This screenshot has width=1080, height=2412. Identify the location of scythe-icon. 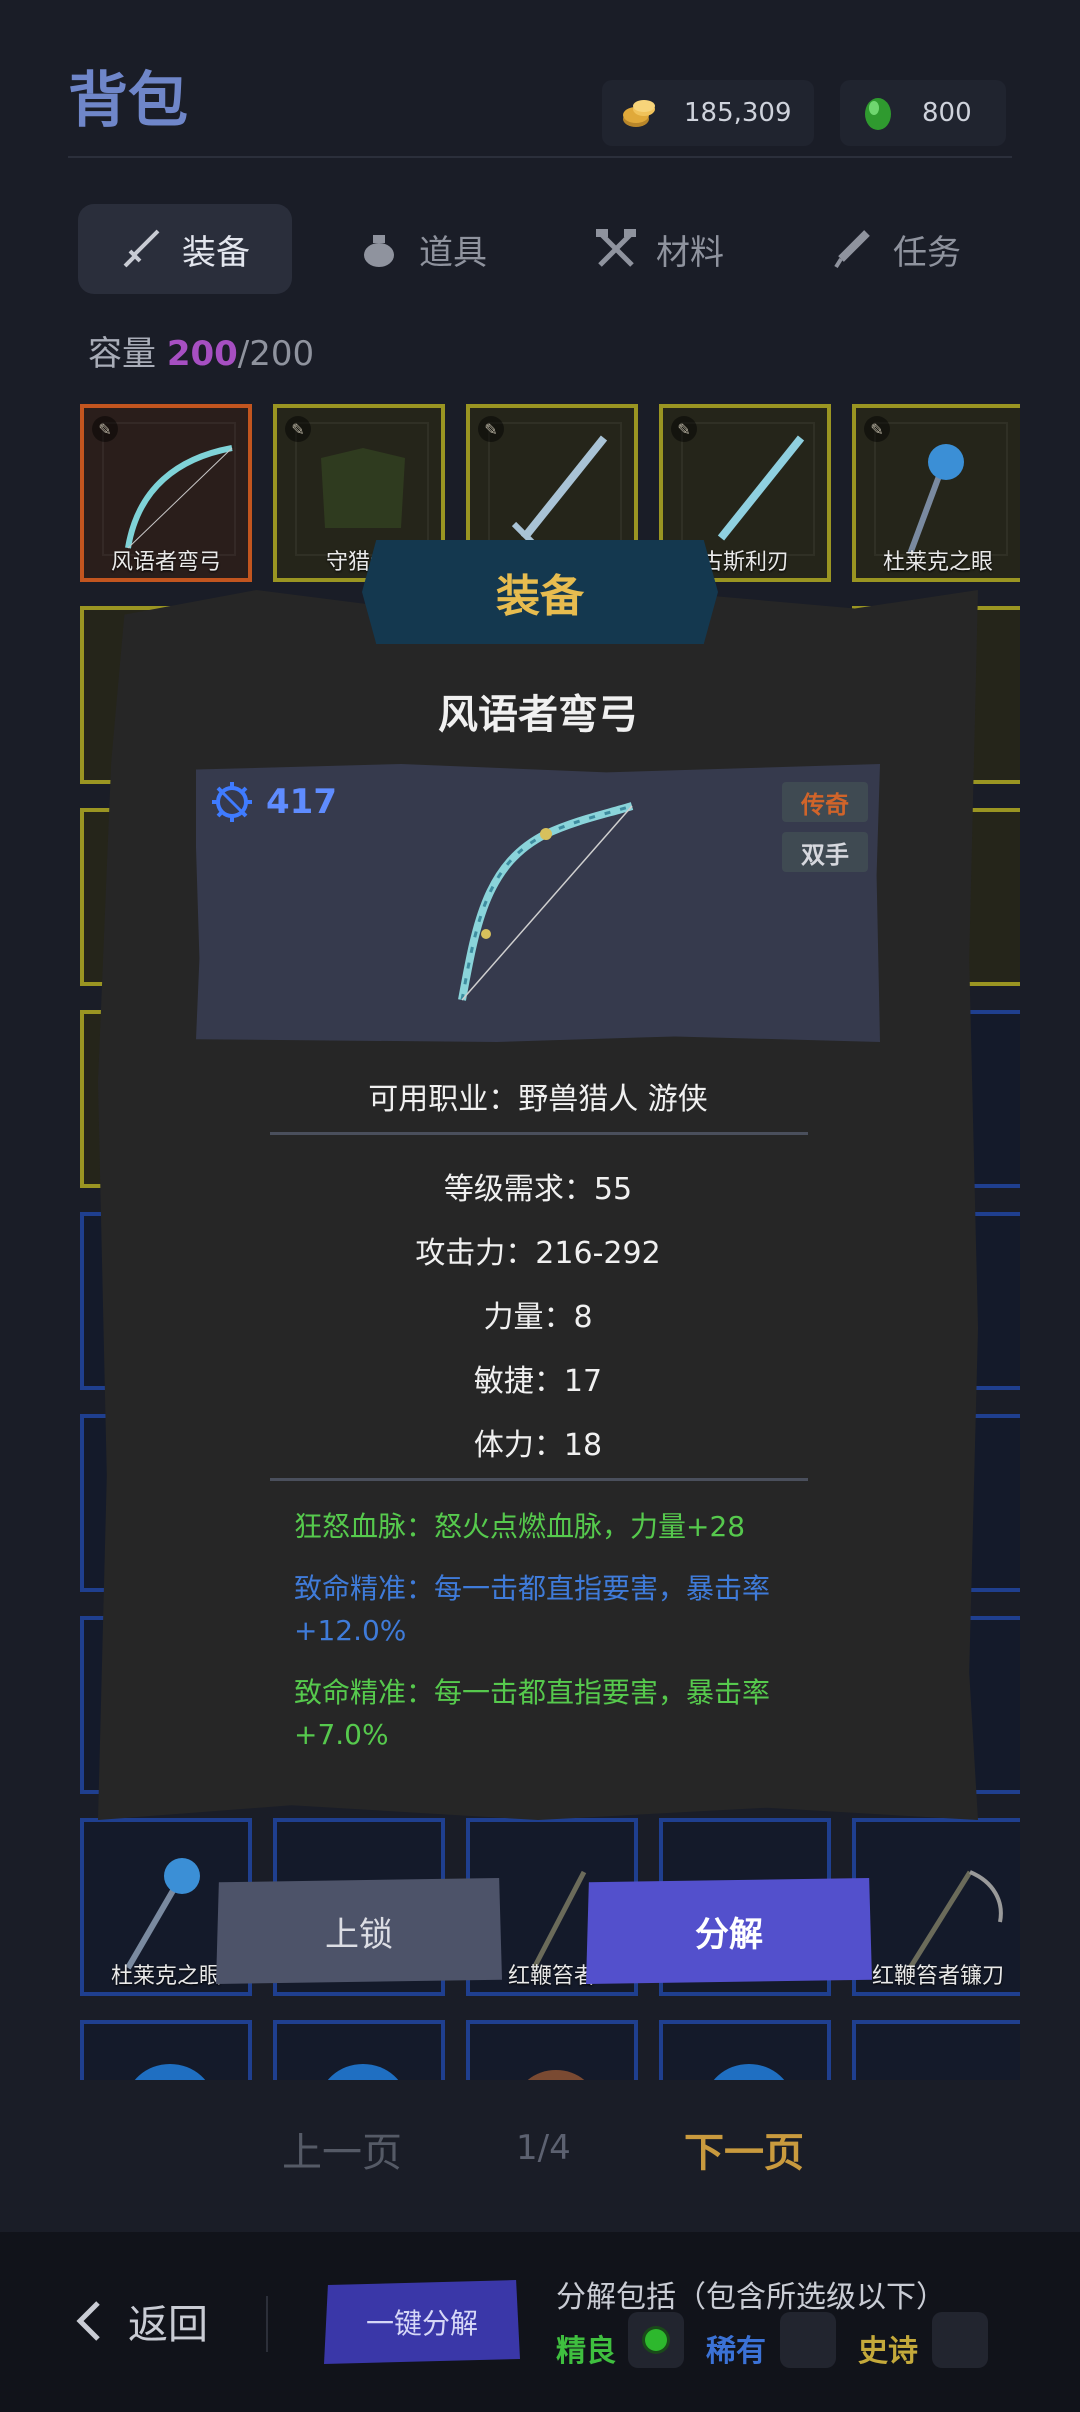
(955, 1920).